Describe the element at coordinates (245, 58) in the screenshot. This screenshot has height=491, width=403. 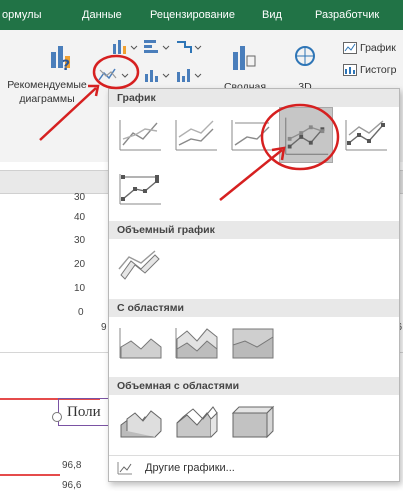
I see `pivot-chart-icon` at that location.